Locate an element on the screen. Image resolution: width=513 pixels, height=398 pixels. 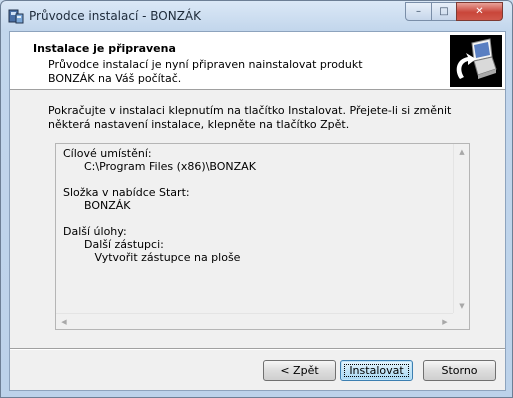
installer-icon is located at coordinates (16, 16).